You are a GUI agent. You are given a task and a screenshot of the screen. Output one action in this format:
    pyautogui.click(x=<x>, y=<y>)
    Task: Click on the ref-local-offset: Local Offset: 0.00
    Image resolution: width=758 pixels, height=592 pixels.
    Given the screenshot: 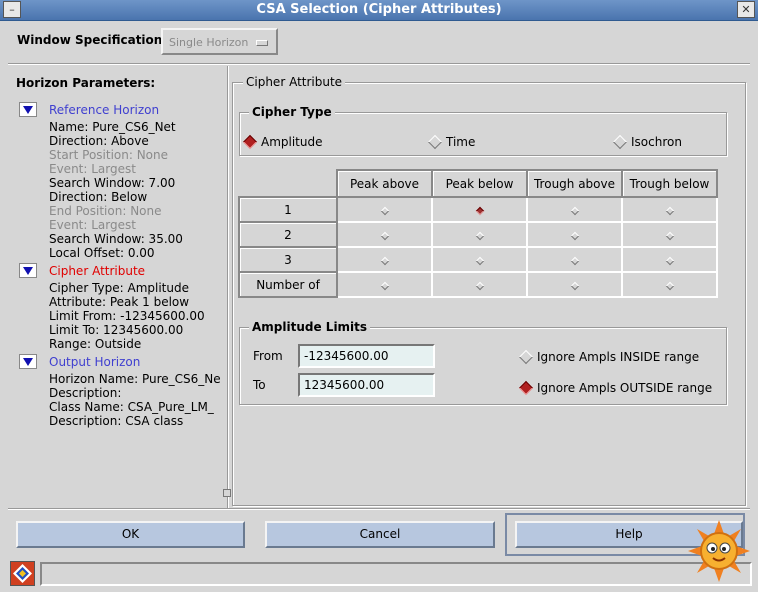 What is the action you would take?
    pyautogui.click(x=102, y=253)
    